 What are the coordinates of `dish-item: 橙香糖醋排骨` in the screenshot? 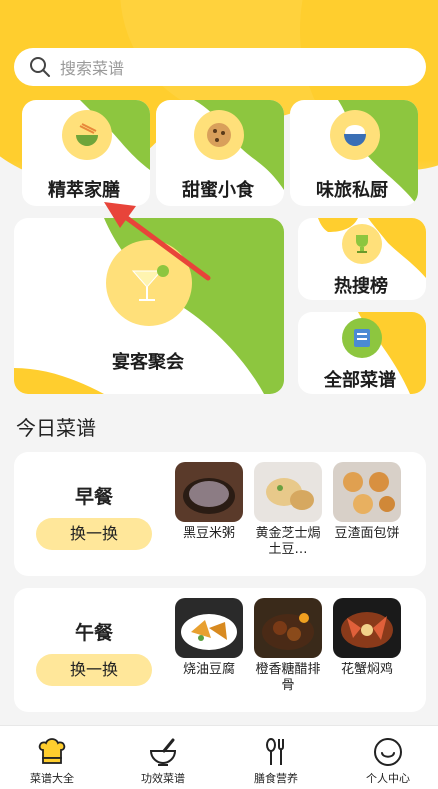 It's located at (288, 646).